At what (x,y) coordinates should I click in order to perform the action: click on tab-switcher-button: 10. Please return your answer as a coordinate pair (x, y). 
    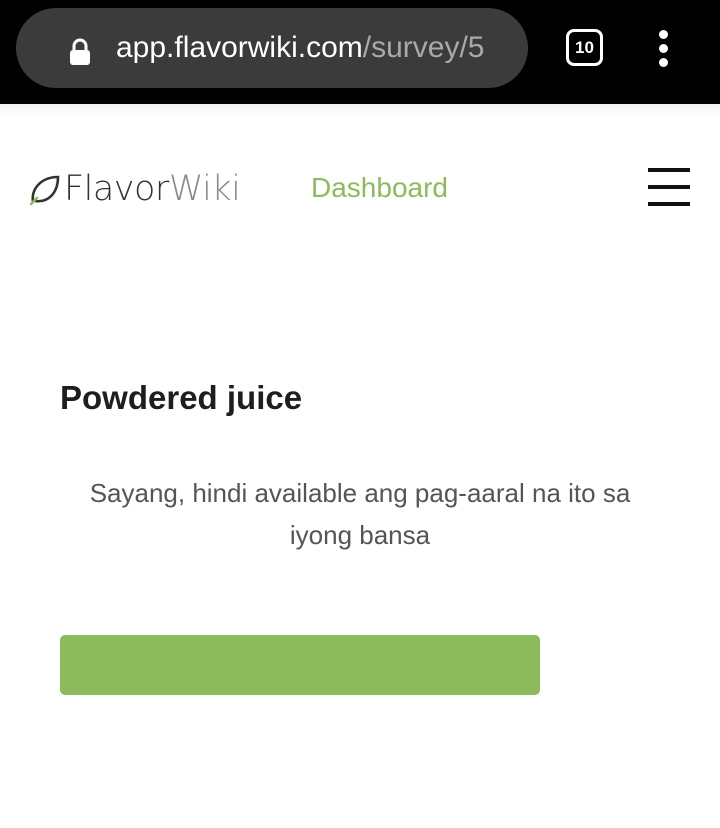
    Looking at the image, I should click on (584, 47).